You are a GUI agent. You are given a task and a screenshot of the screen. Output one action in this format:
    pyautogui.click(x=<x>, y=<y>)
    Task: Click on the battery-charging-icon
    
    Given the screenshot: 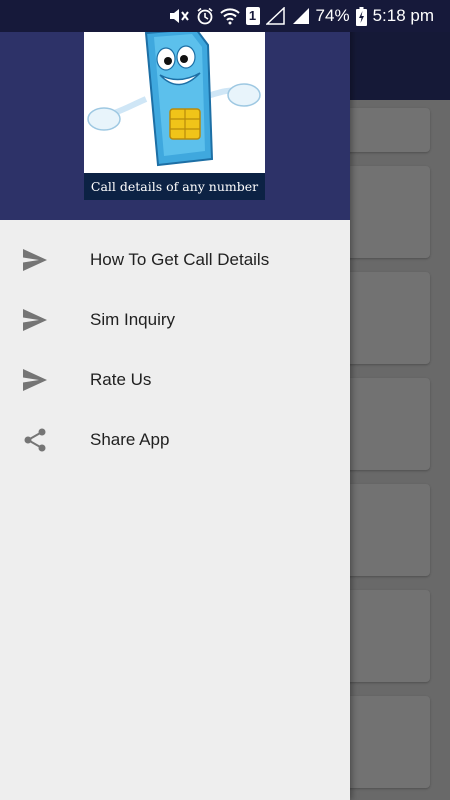 What is the action you would take?
    pyautogui.click(x=361, y=16)
    